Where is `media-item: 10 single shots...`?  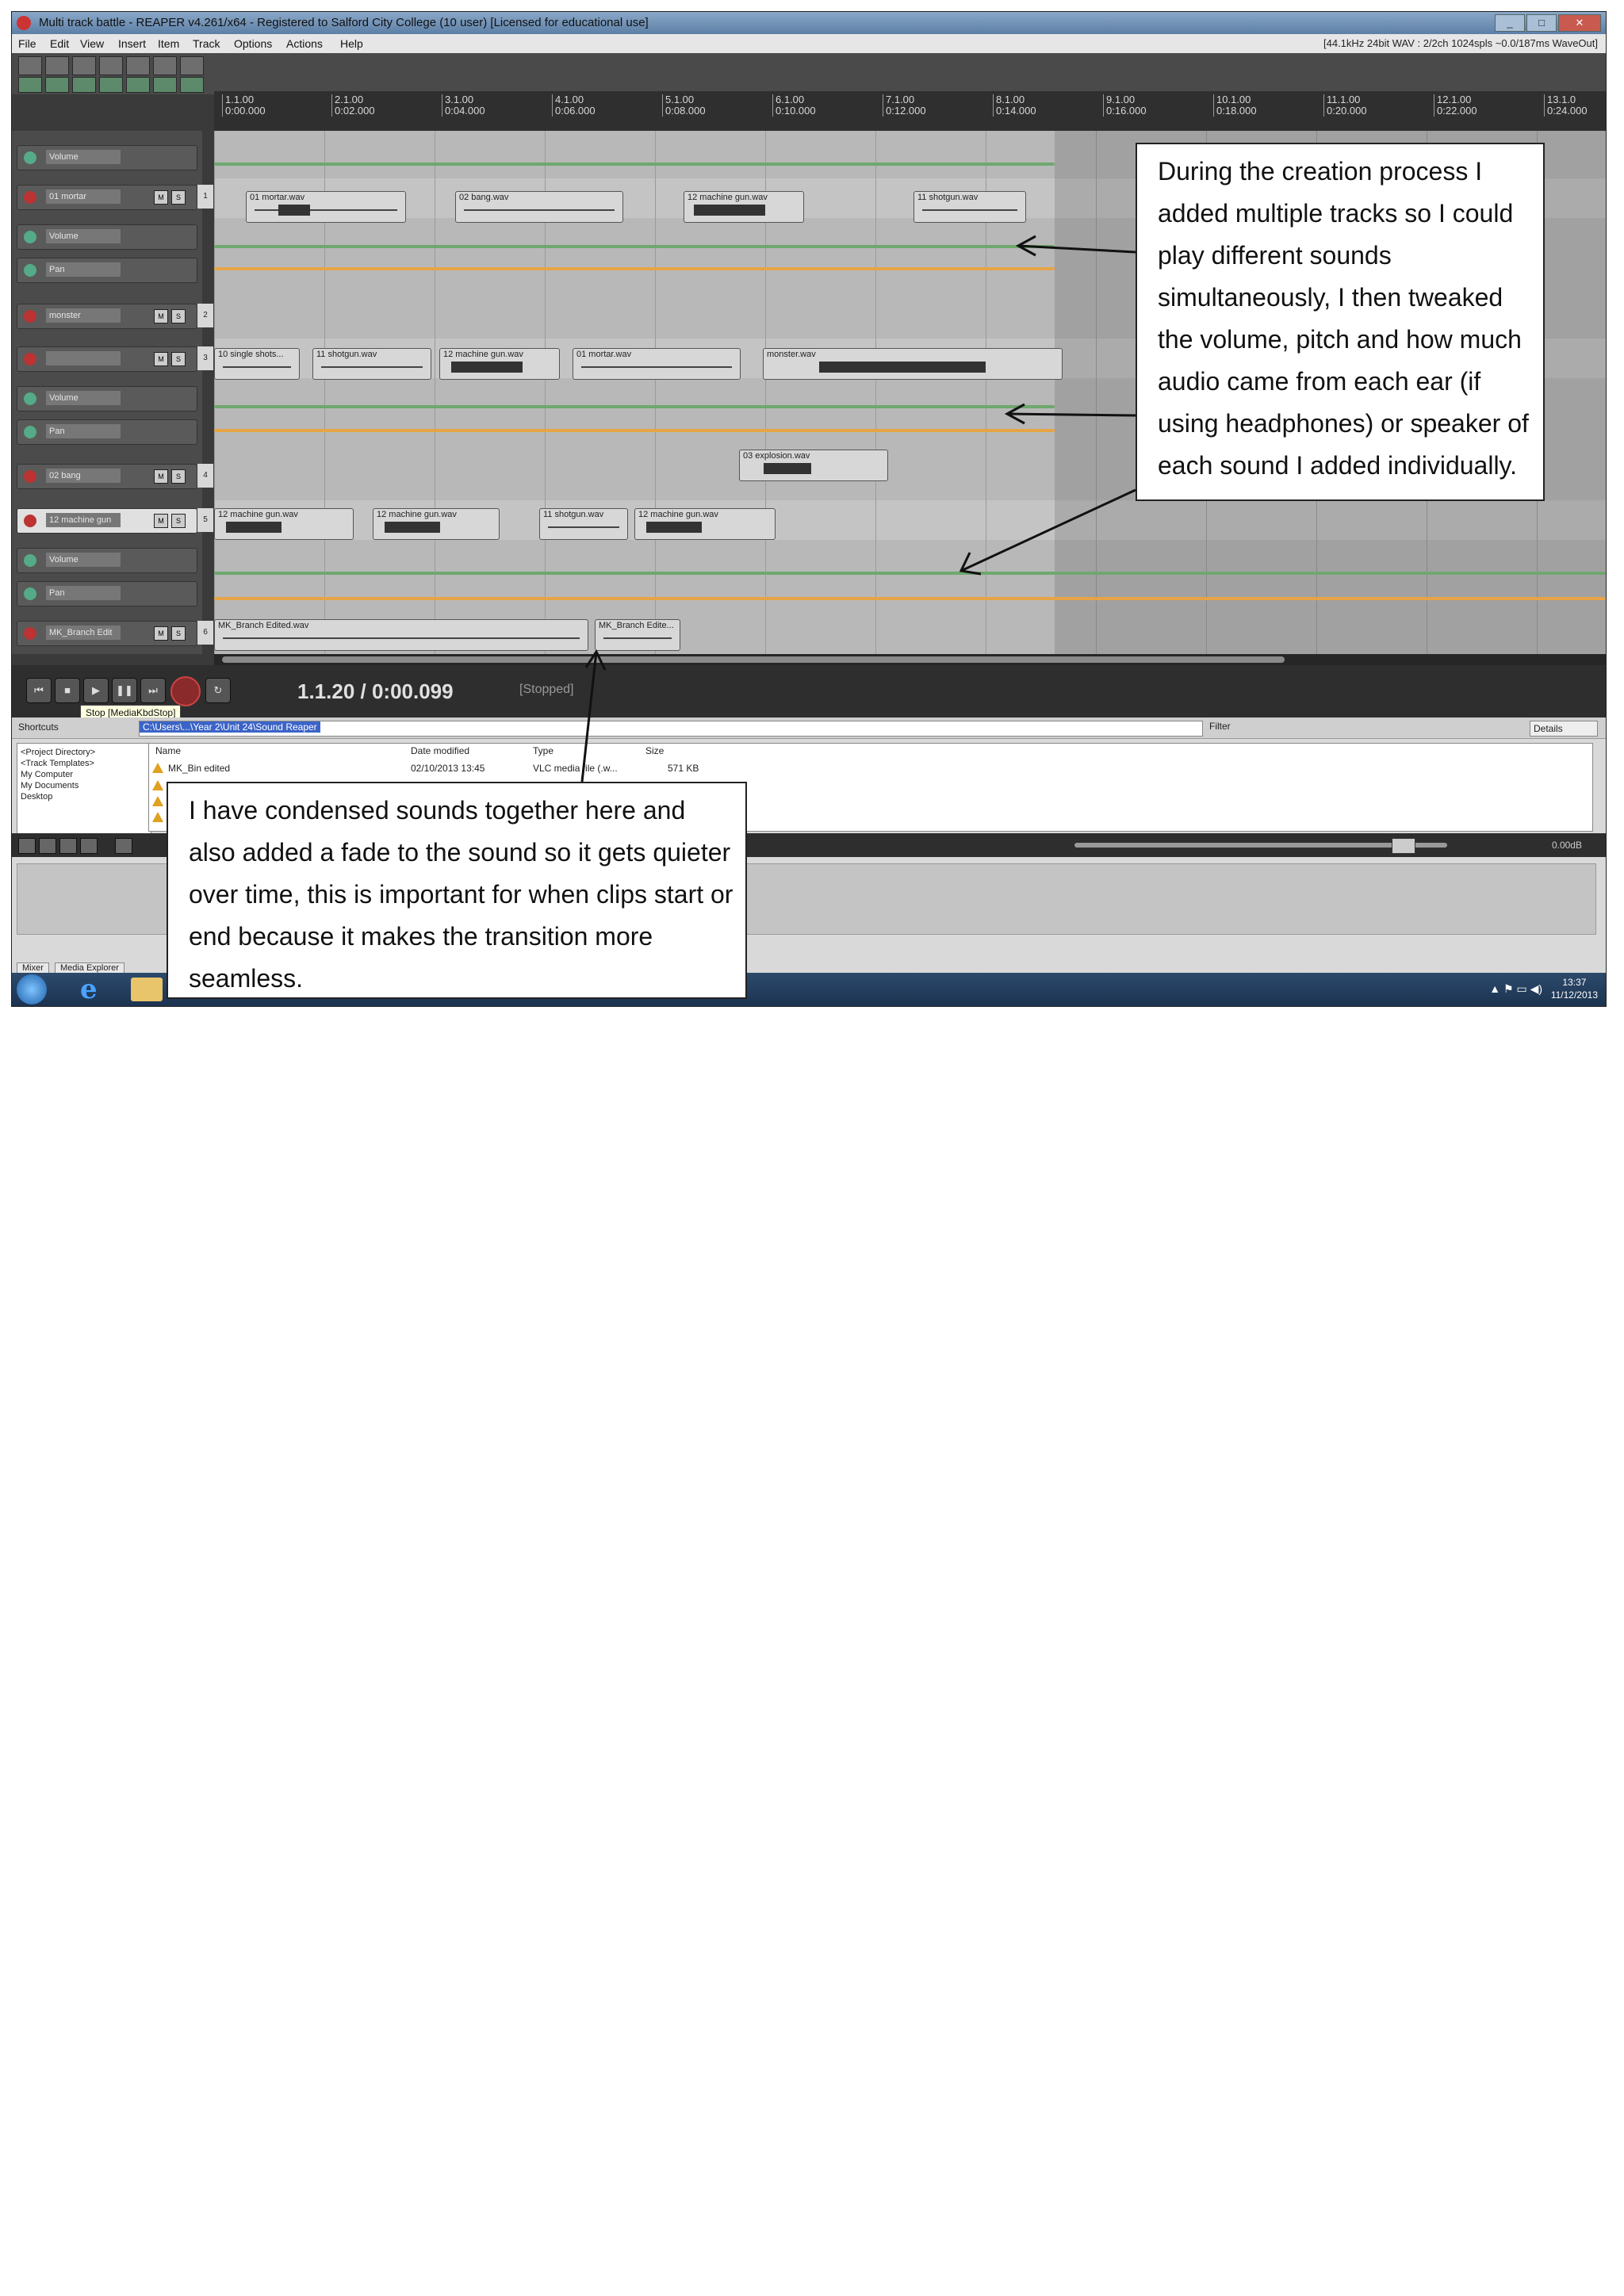
media-item: 10 single shots... is located at coordinates (257, 364).